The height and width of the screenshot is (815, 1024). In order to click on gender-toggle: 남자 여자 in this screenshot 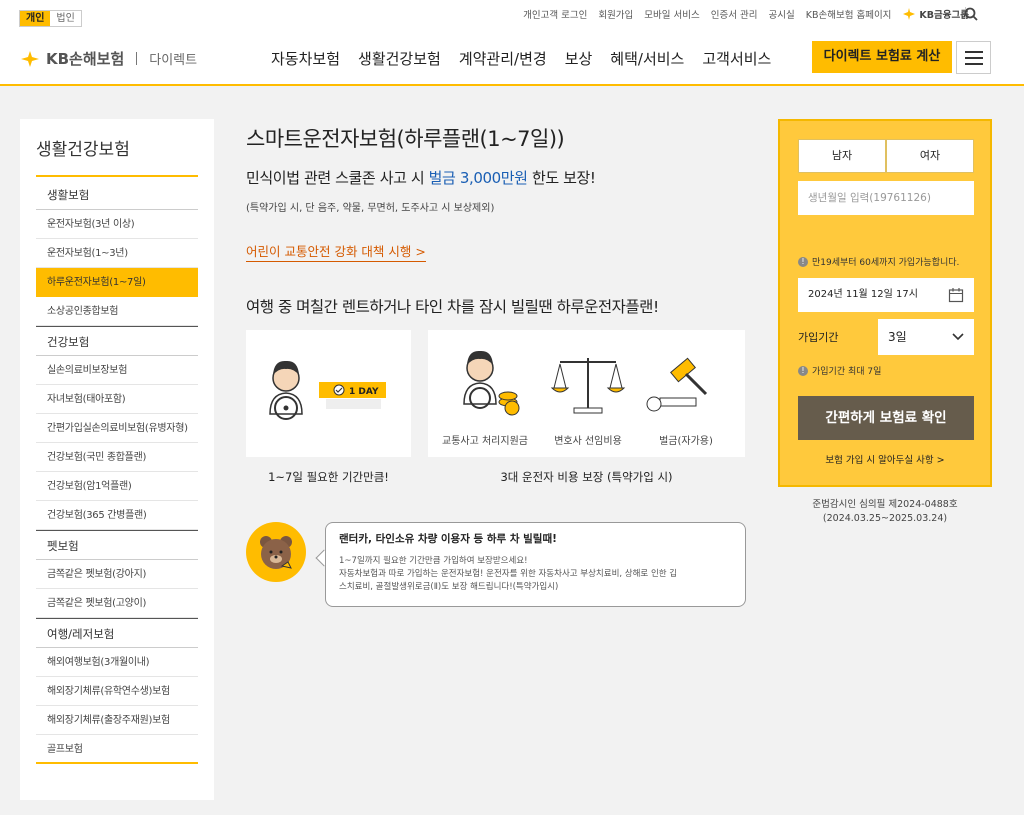, I will do `click(886, 156)`.